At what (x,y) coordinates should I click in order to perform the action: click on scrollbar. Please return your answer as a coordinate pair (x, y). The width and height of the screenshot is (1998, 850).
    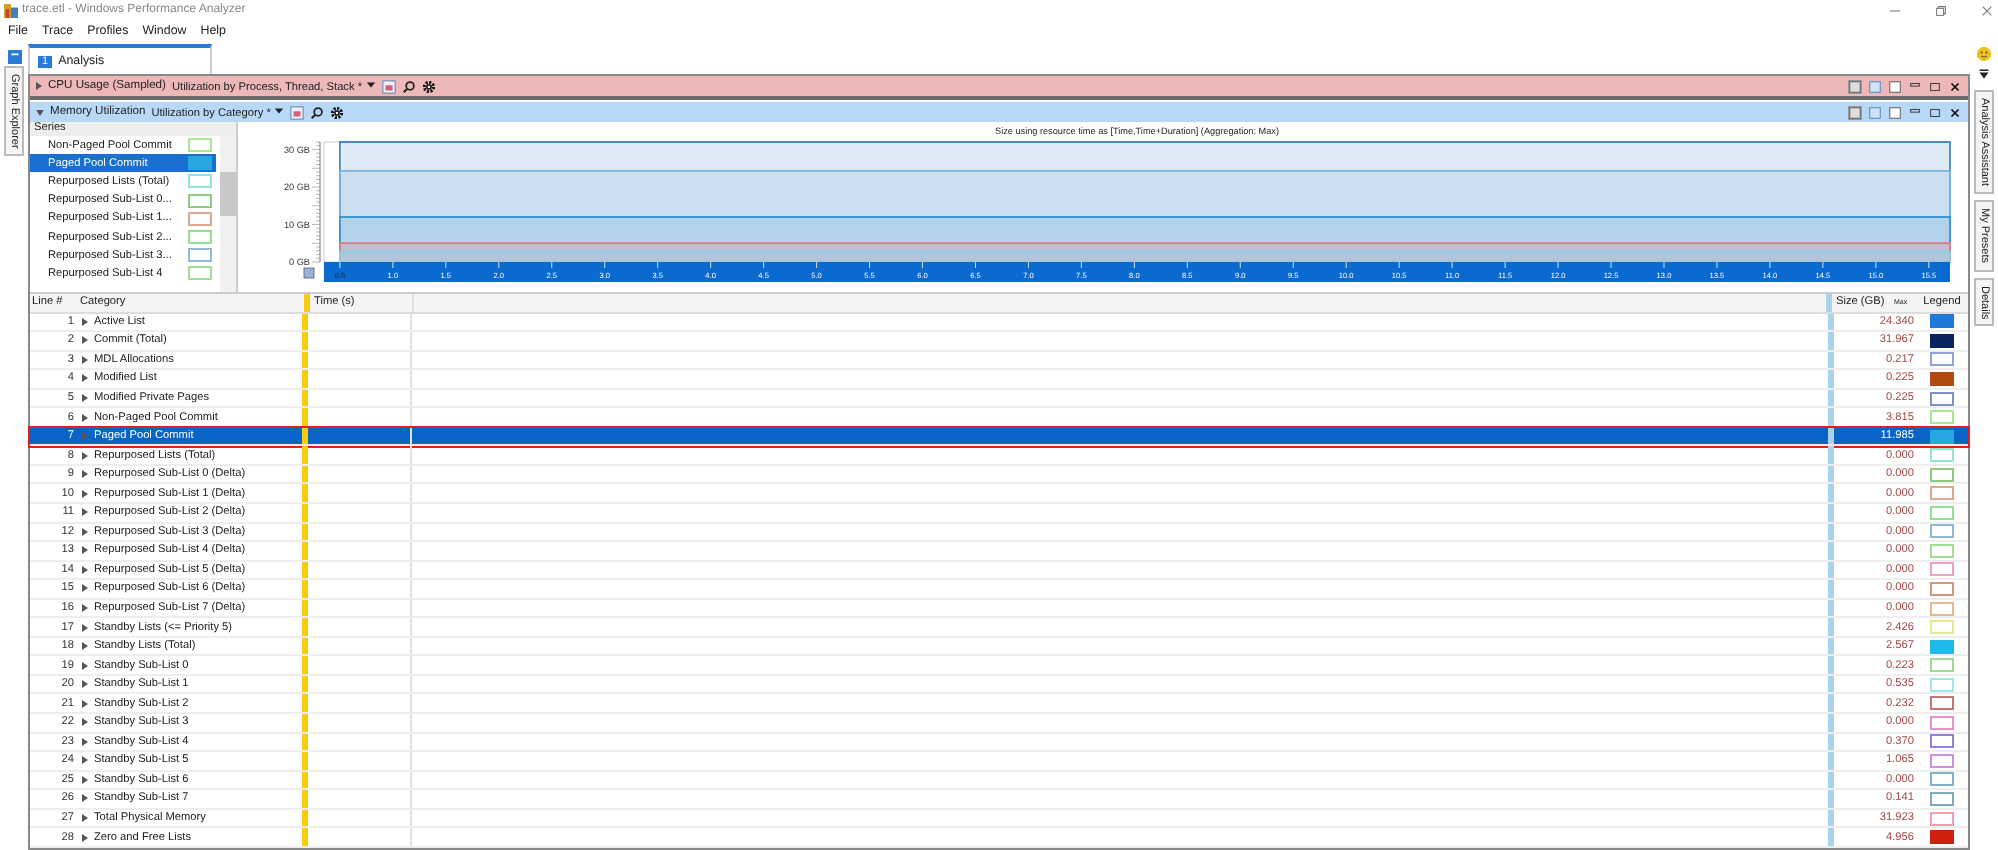
    Looking at the image, I should click on (228, 214).